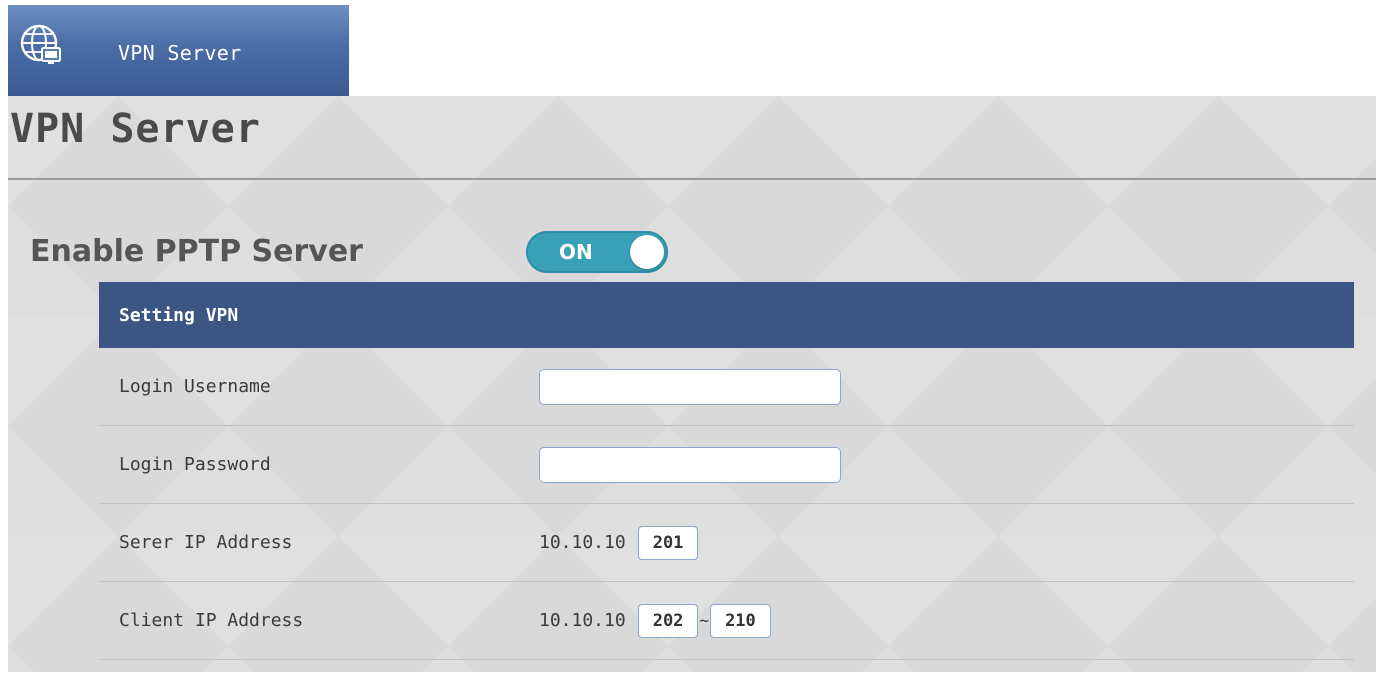 Image resolution: width=1376 pixels, height=676 pixels. Describe the element at coordinates (692, 179) in the screenshot. I see `title-divider` at that location.